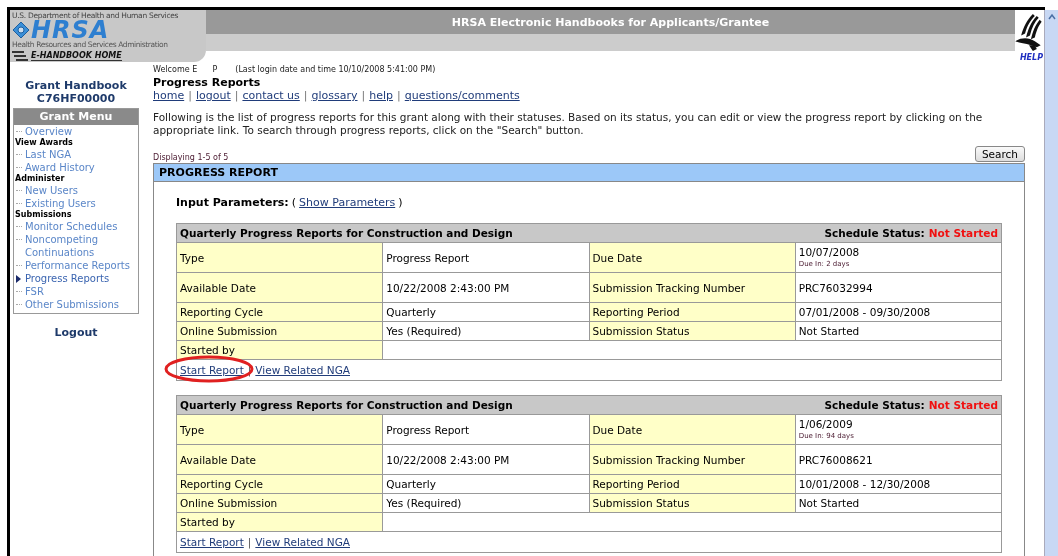 The image size is (1058, 556). What do you see at coordinates (76, 265) in the screenshot?
I see `menu-item: Performance Reports` at bounding box center [76, 265].